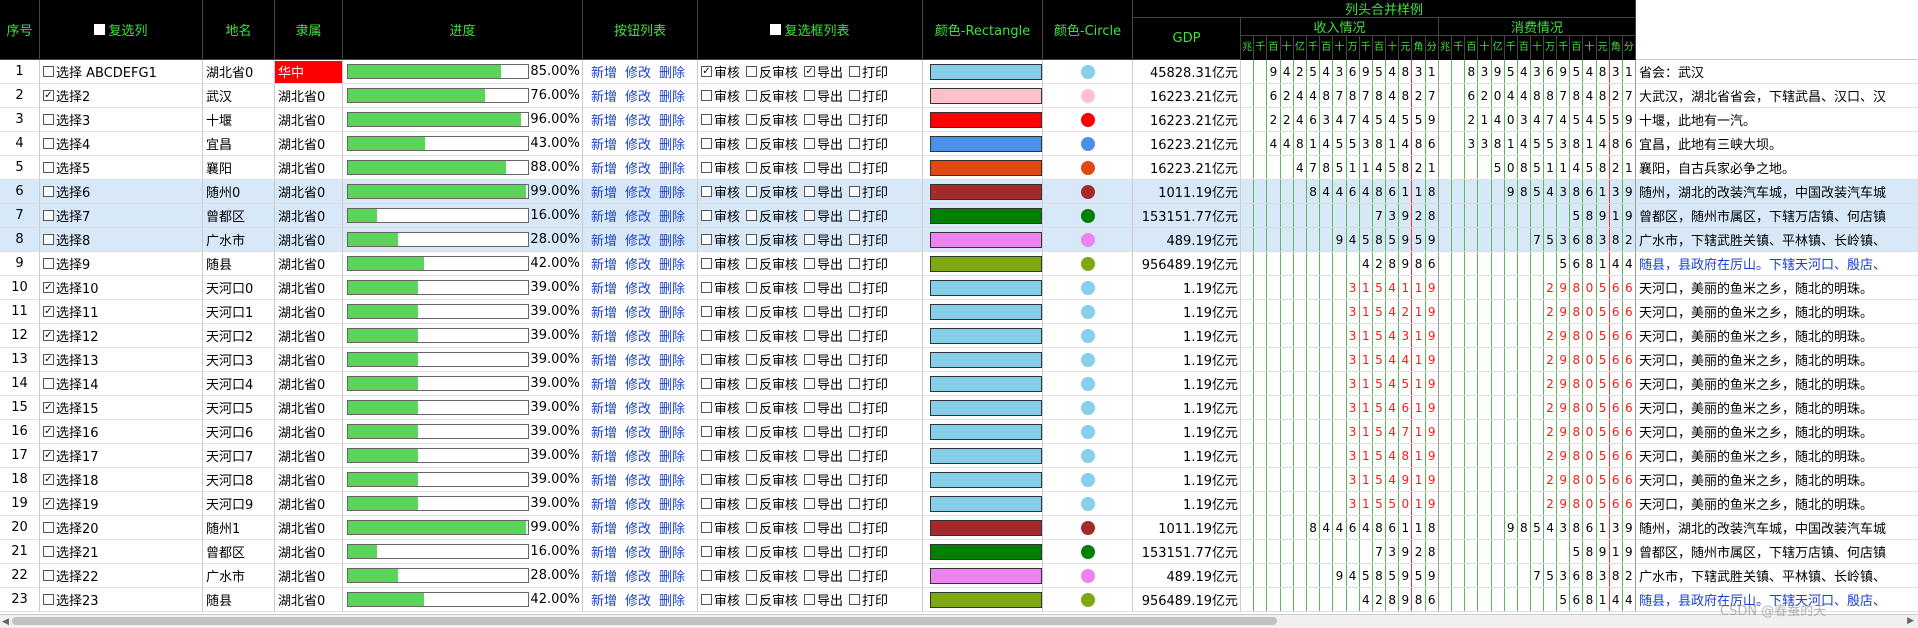  I want to click on row-check-cell: 选择15, so click(121, 408).